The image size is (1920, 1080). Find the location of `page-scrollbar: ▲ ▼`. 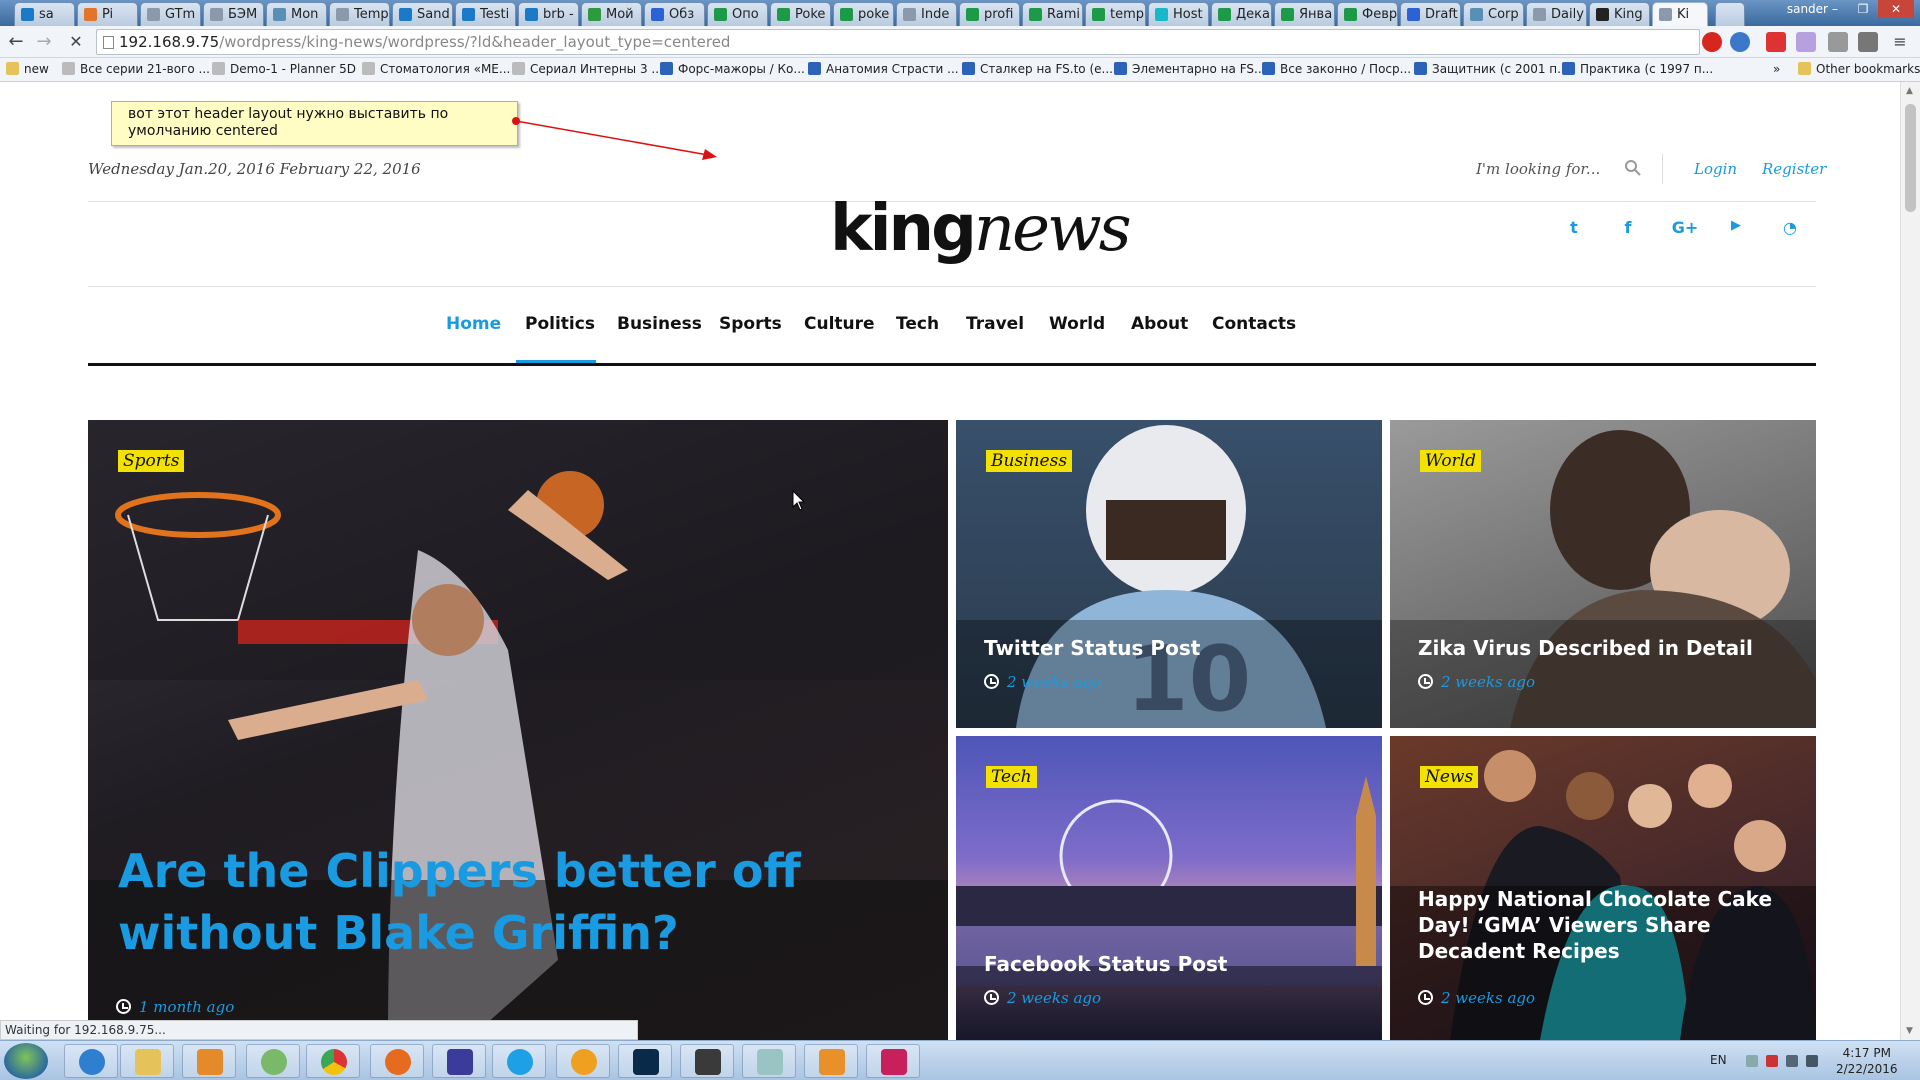

page-scrollbar: ▲ ▼ is located at coordinates (1910, 561).